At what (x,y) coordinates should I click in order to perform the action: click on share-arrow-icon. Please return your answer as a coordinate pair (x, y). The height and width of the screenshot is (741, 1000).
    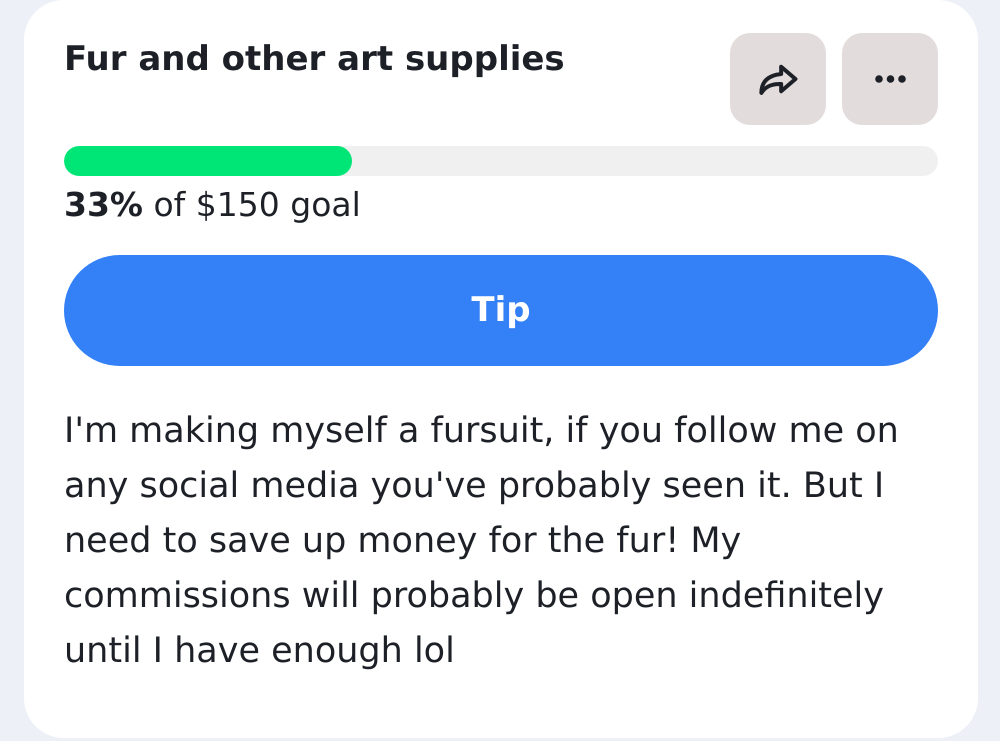
    Looking at the image, I should click on (778, 79).